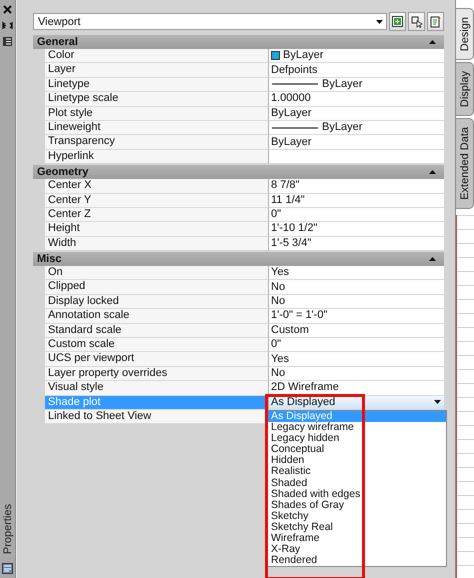  What do you see at coordinates (157, 85) in the screenshot?
I see `property-label: Linetype` at bounding box center [157, 85].